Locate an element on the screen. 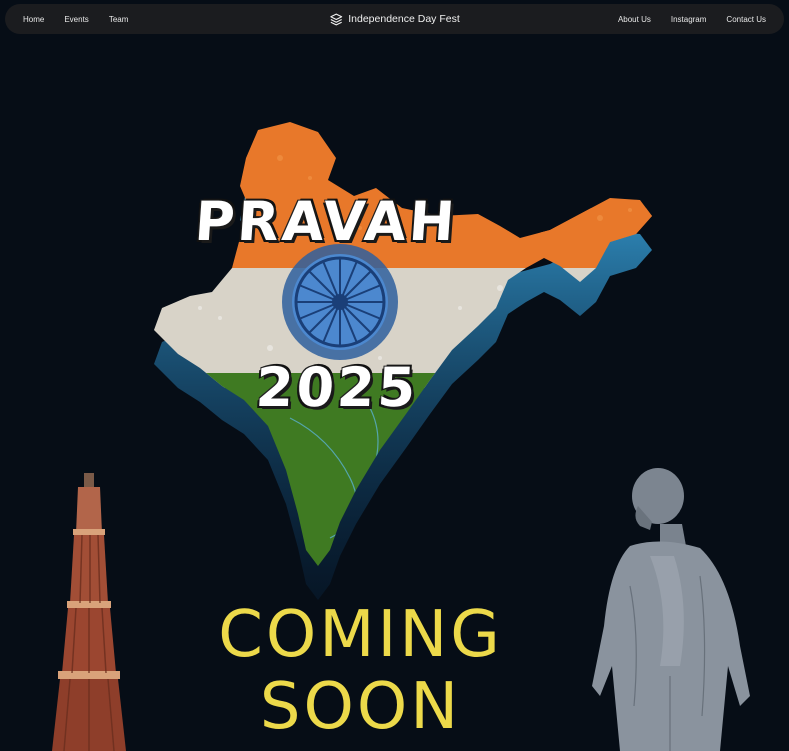 This screenshot has height=751, width=789. event-year: 2025 is located at coordinates (337, 387).